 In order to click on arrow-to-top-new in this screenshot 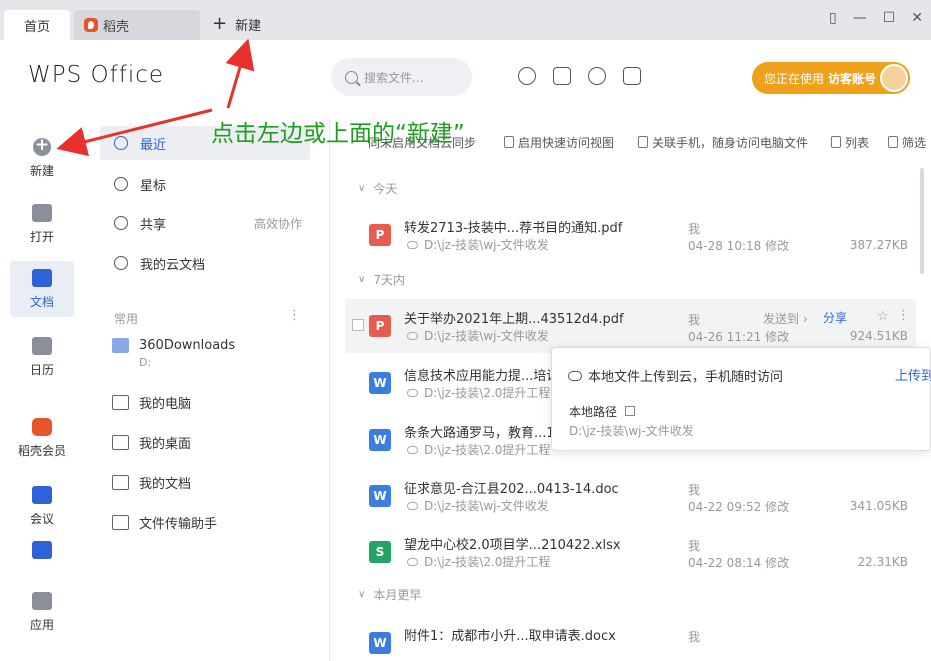, I will do `click(240, 73)`.